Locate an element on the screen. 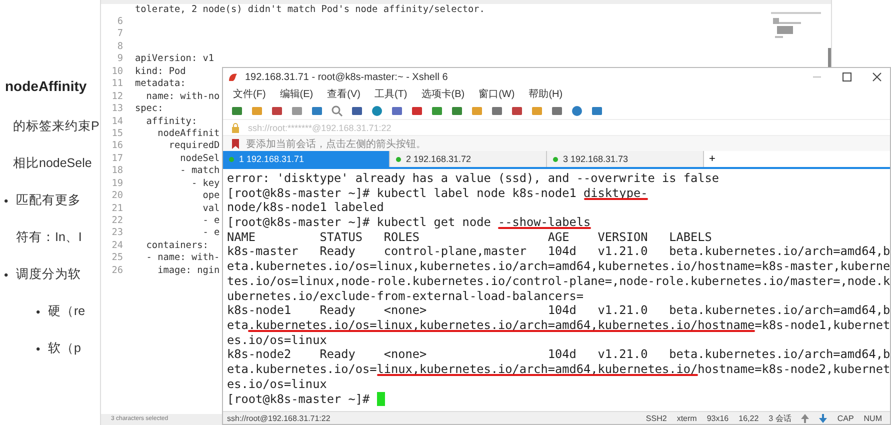 Image resolution: width=891 pixels, height=425 pixels. close-icon is located at coordinates (877, 77).